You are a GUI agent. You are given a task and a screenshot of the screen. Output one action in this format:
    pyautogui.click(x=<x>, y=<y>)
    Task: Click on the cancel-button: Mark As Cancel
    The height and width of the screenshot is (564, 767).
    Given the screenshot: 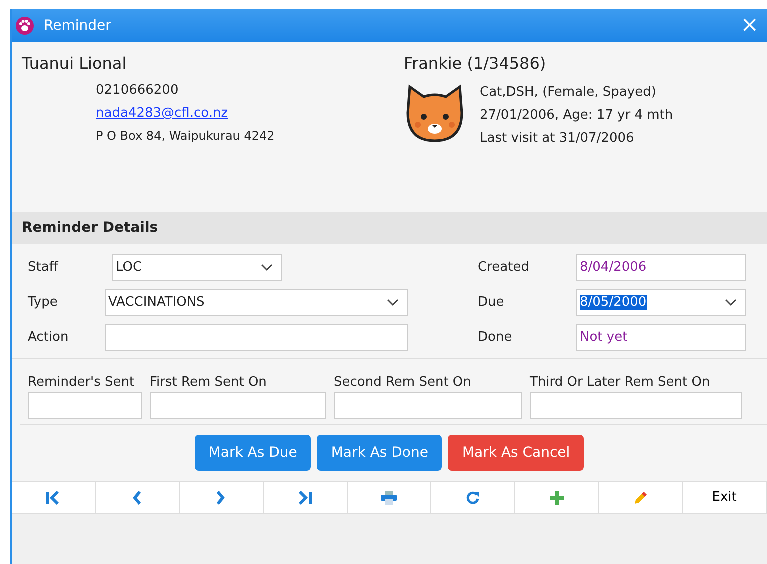 What is the action you would take?
    pyautogui.click(x=516, y=453)
    